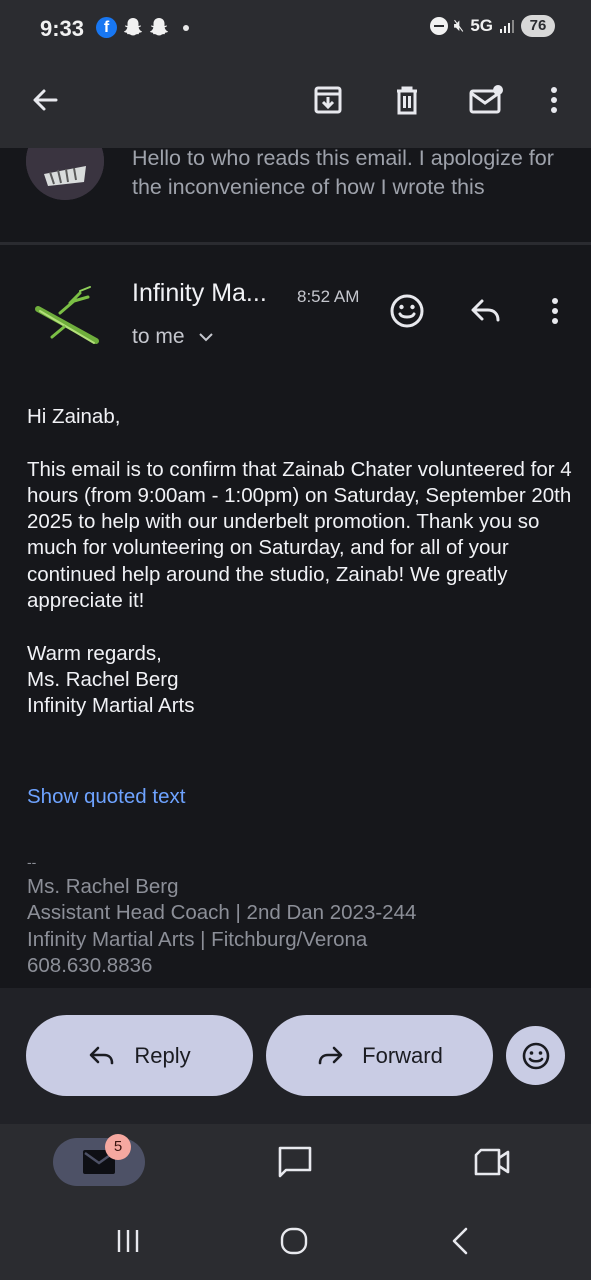 The image size is (591, 1280). What do you see at coordinates (438, 26) in the screenshot?
I see `do-not-disturb-icon` at bounding box center [438, 26].